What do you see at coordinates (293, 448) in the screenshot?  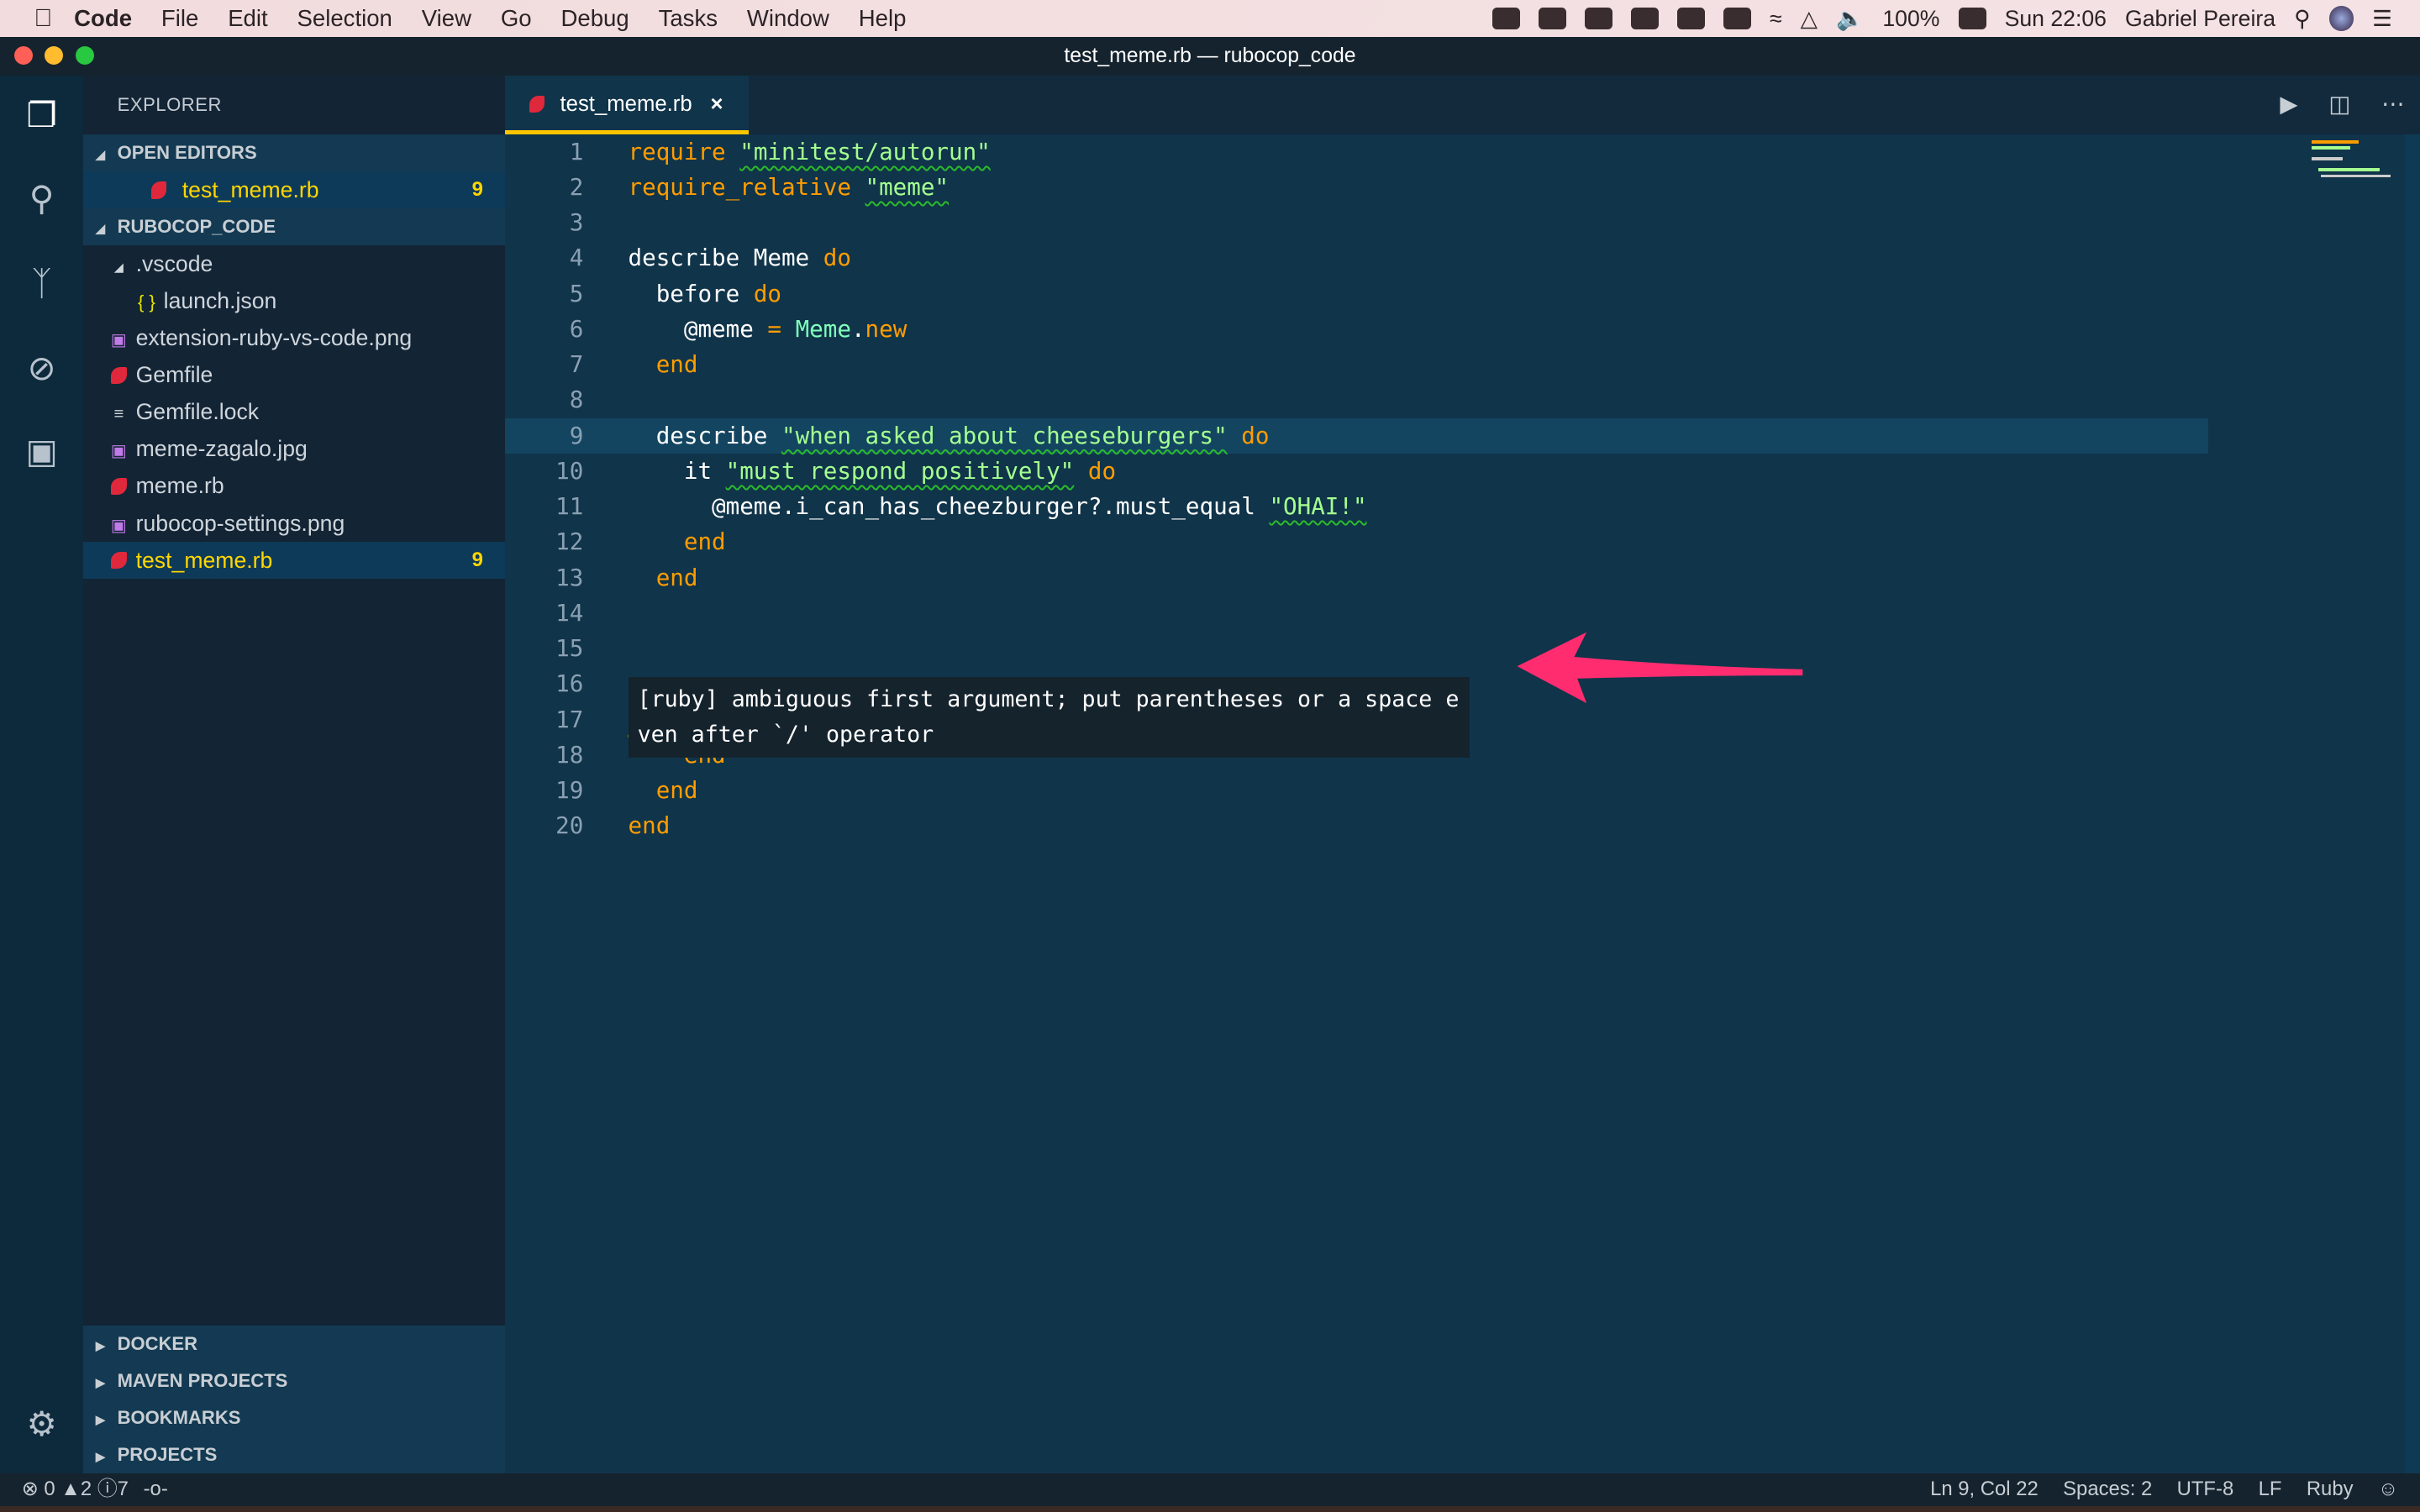 I see `file-item: ▣ meme-zagalo.jpg` at bounding box center [293, 448].